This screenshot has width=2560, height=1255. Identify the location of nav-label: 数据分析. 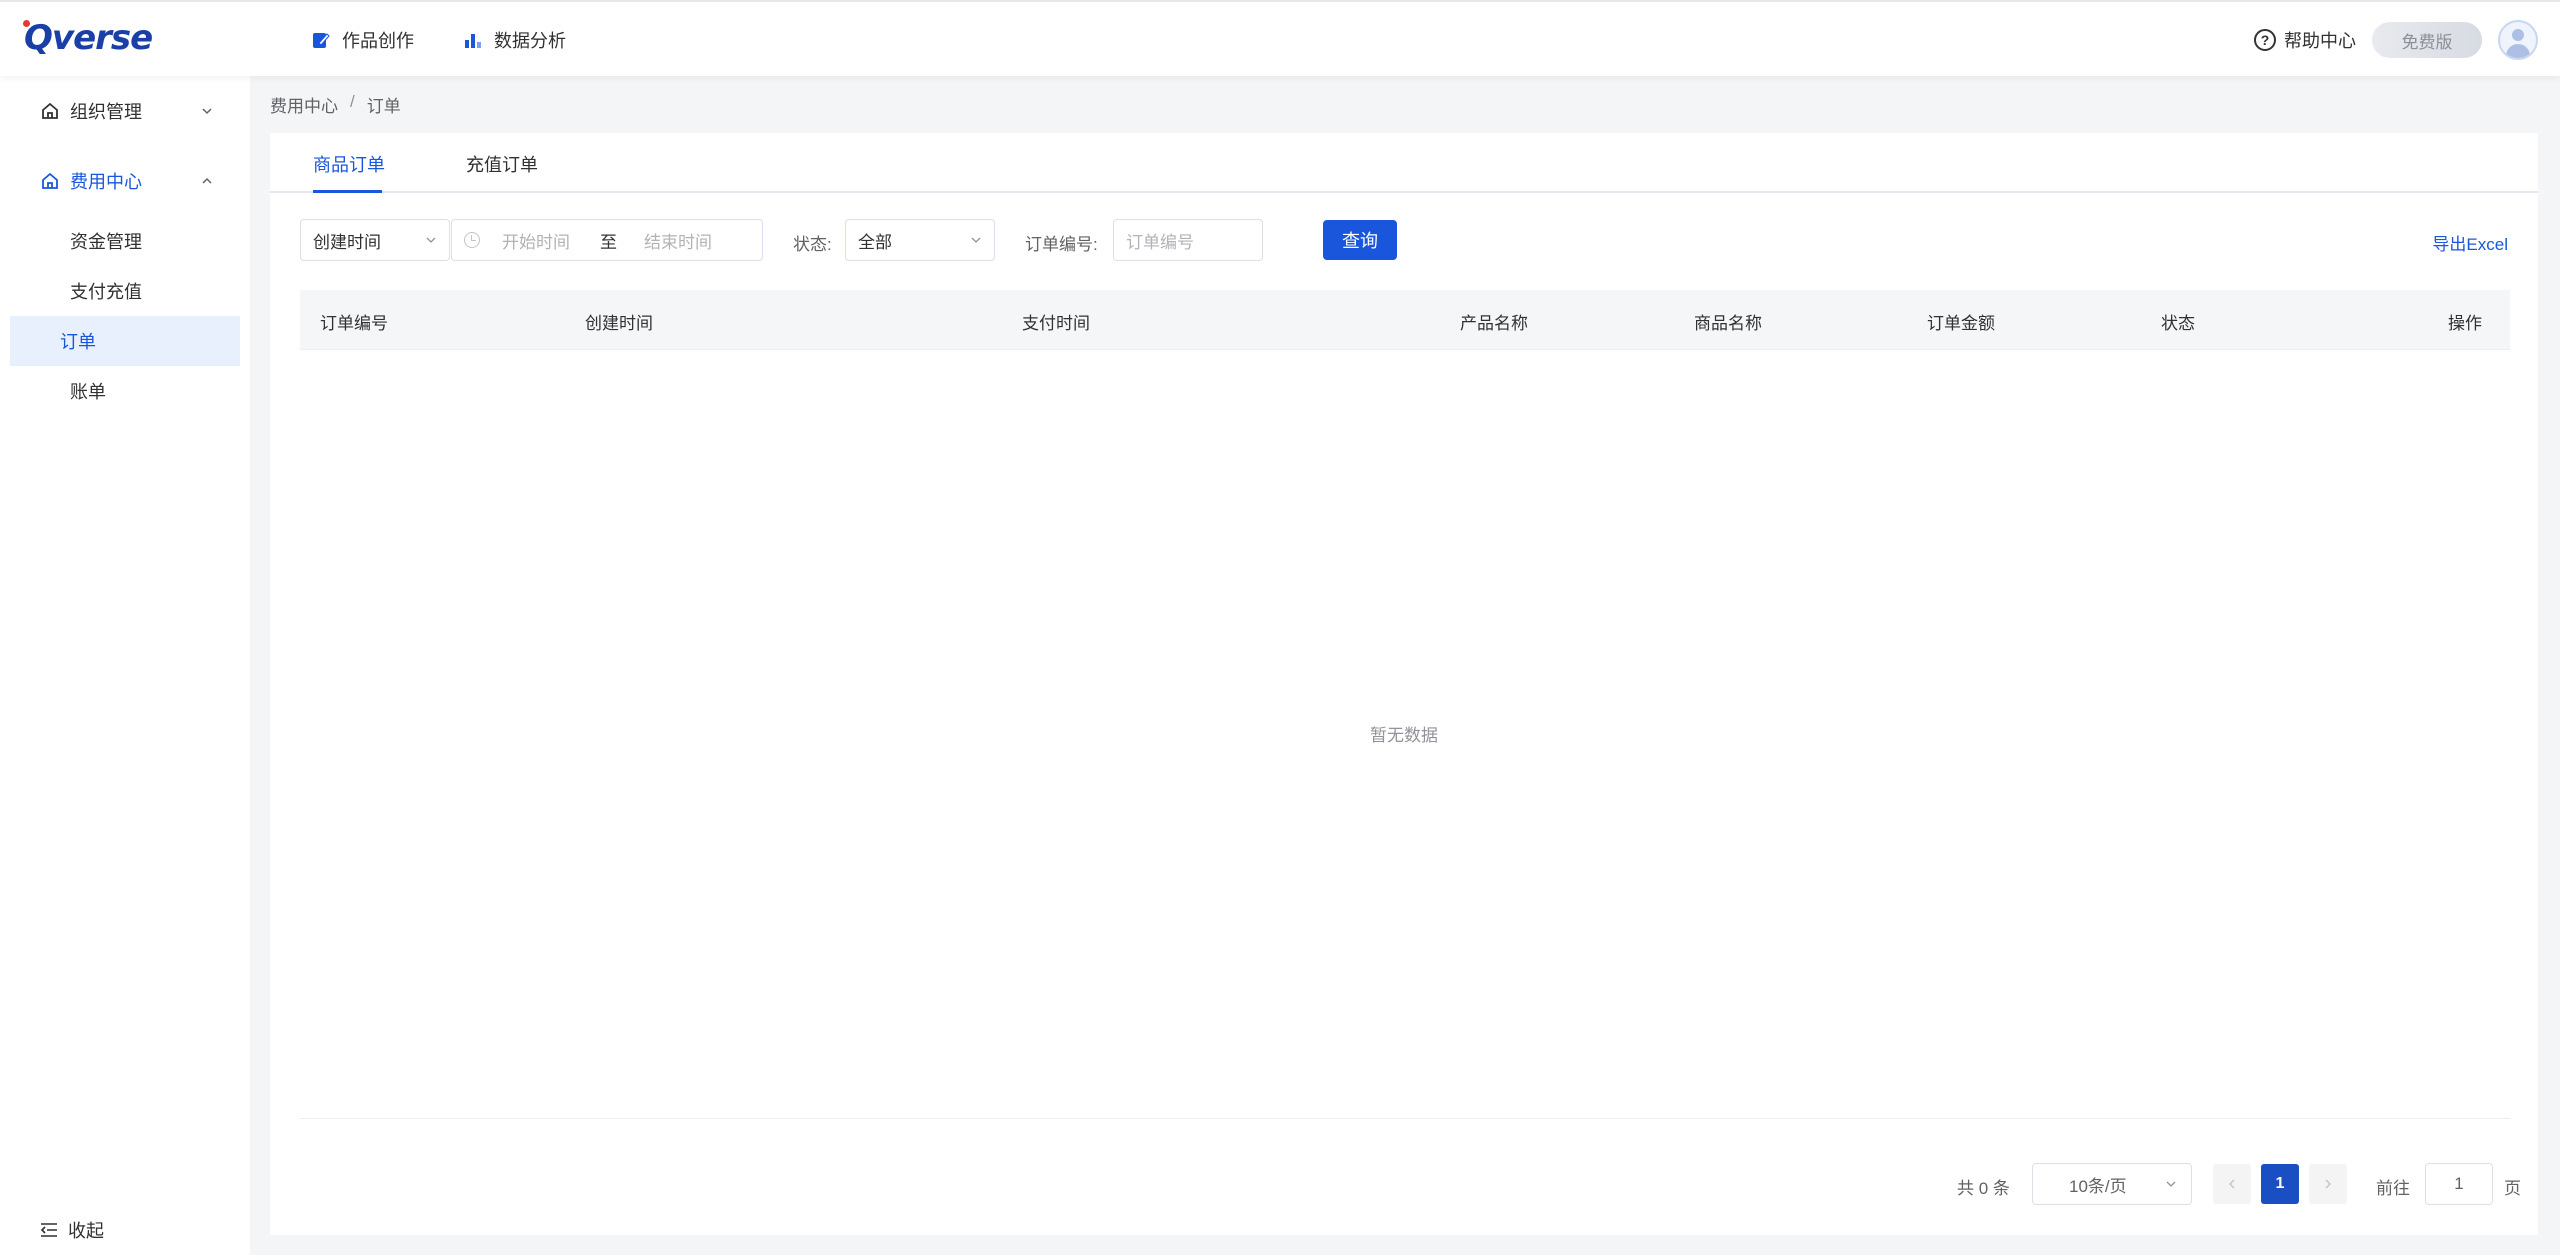
(530, 41).